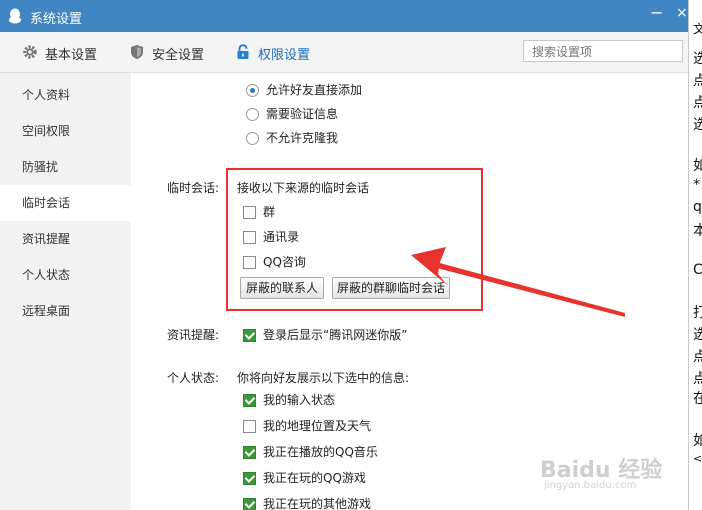 The width and height of the screenshot is (702, 510). I want to click on checkbox-contacts, so click(249, 237).